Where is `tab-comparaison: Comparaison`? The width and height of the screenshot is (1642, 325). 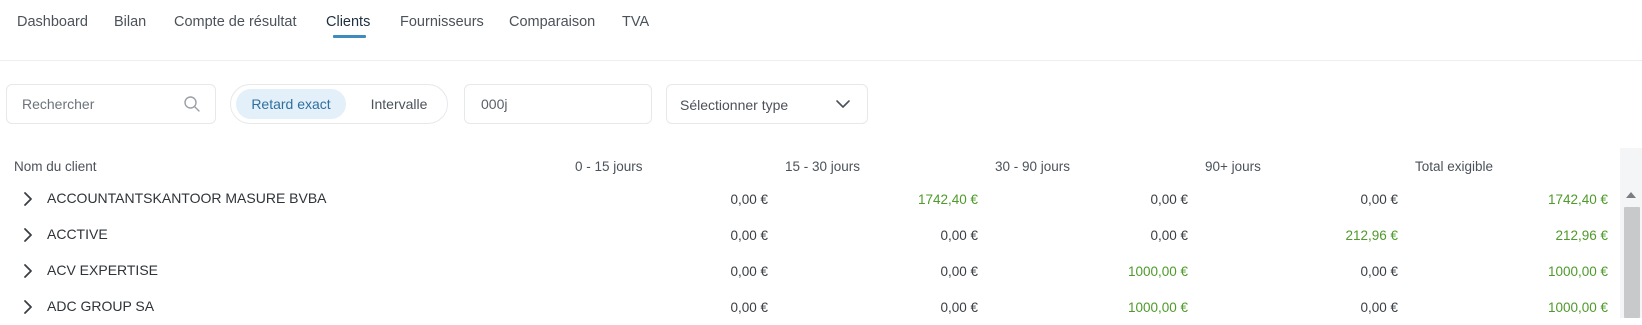 tab-comparaison: Comparaison is located at coordinates (552, 22).